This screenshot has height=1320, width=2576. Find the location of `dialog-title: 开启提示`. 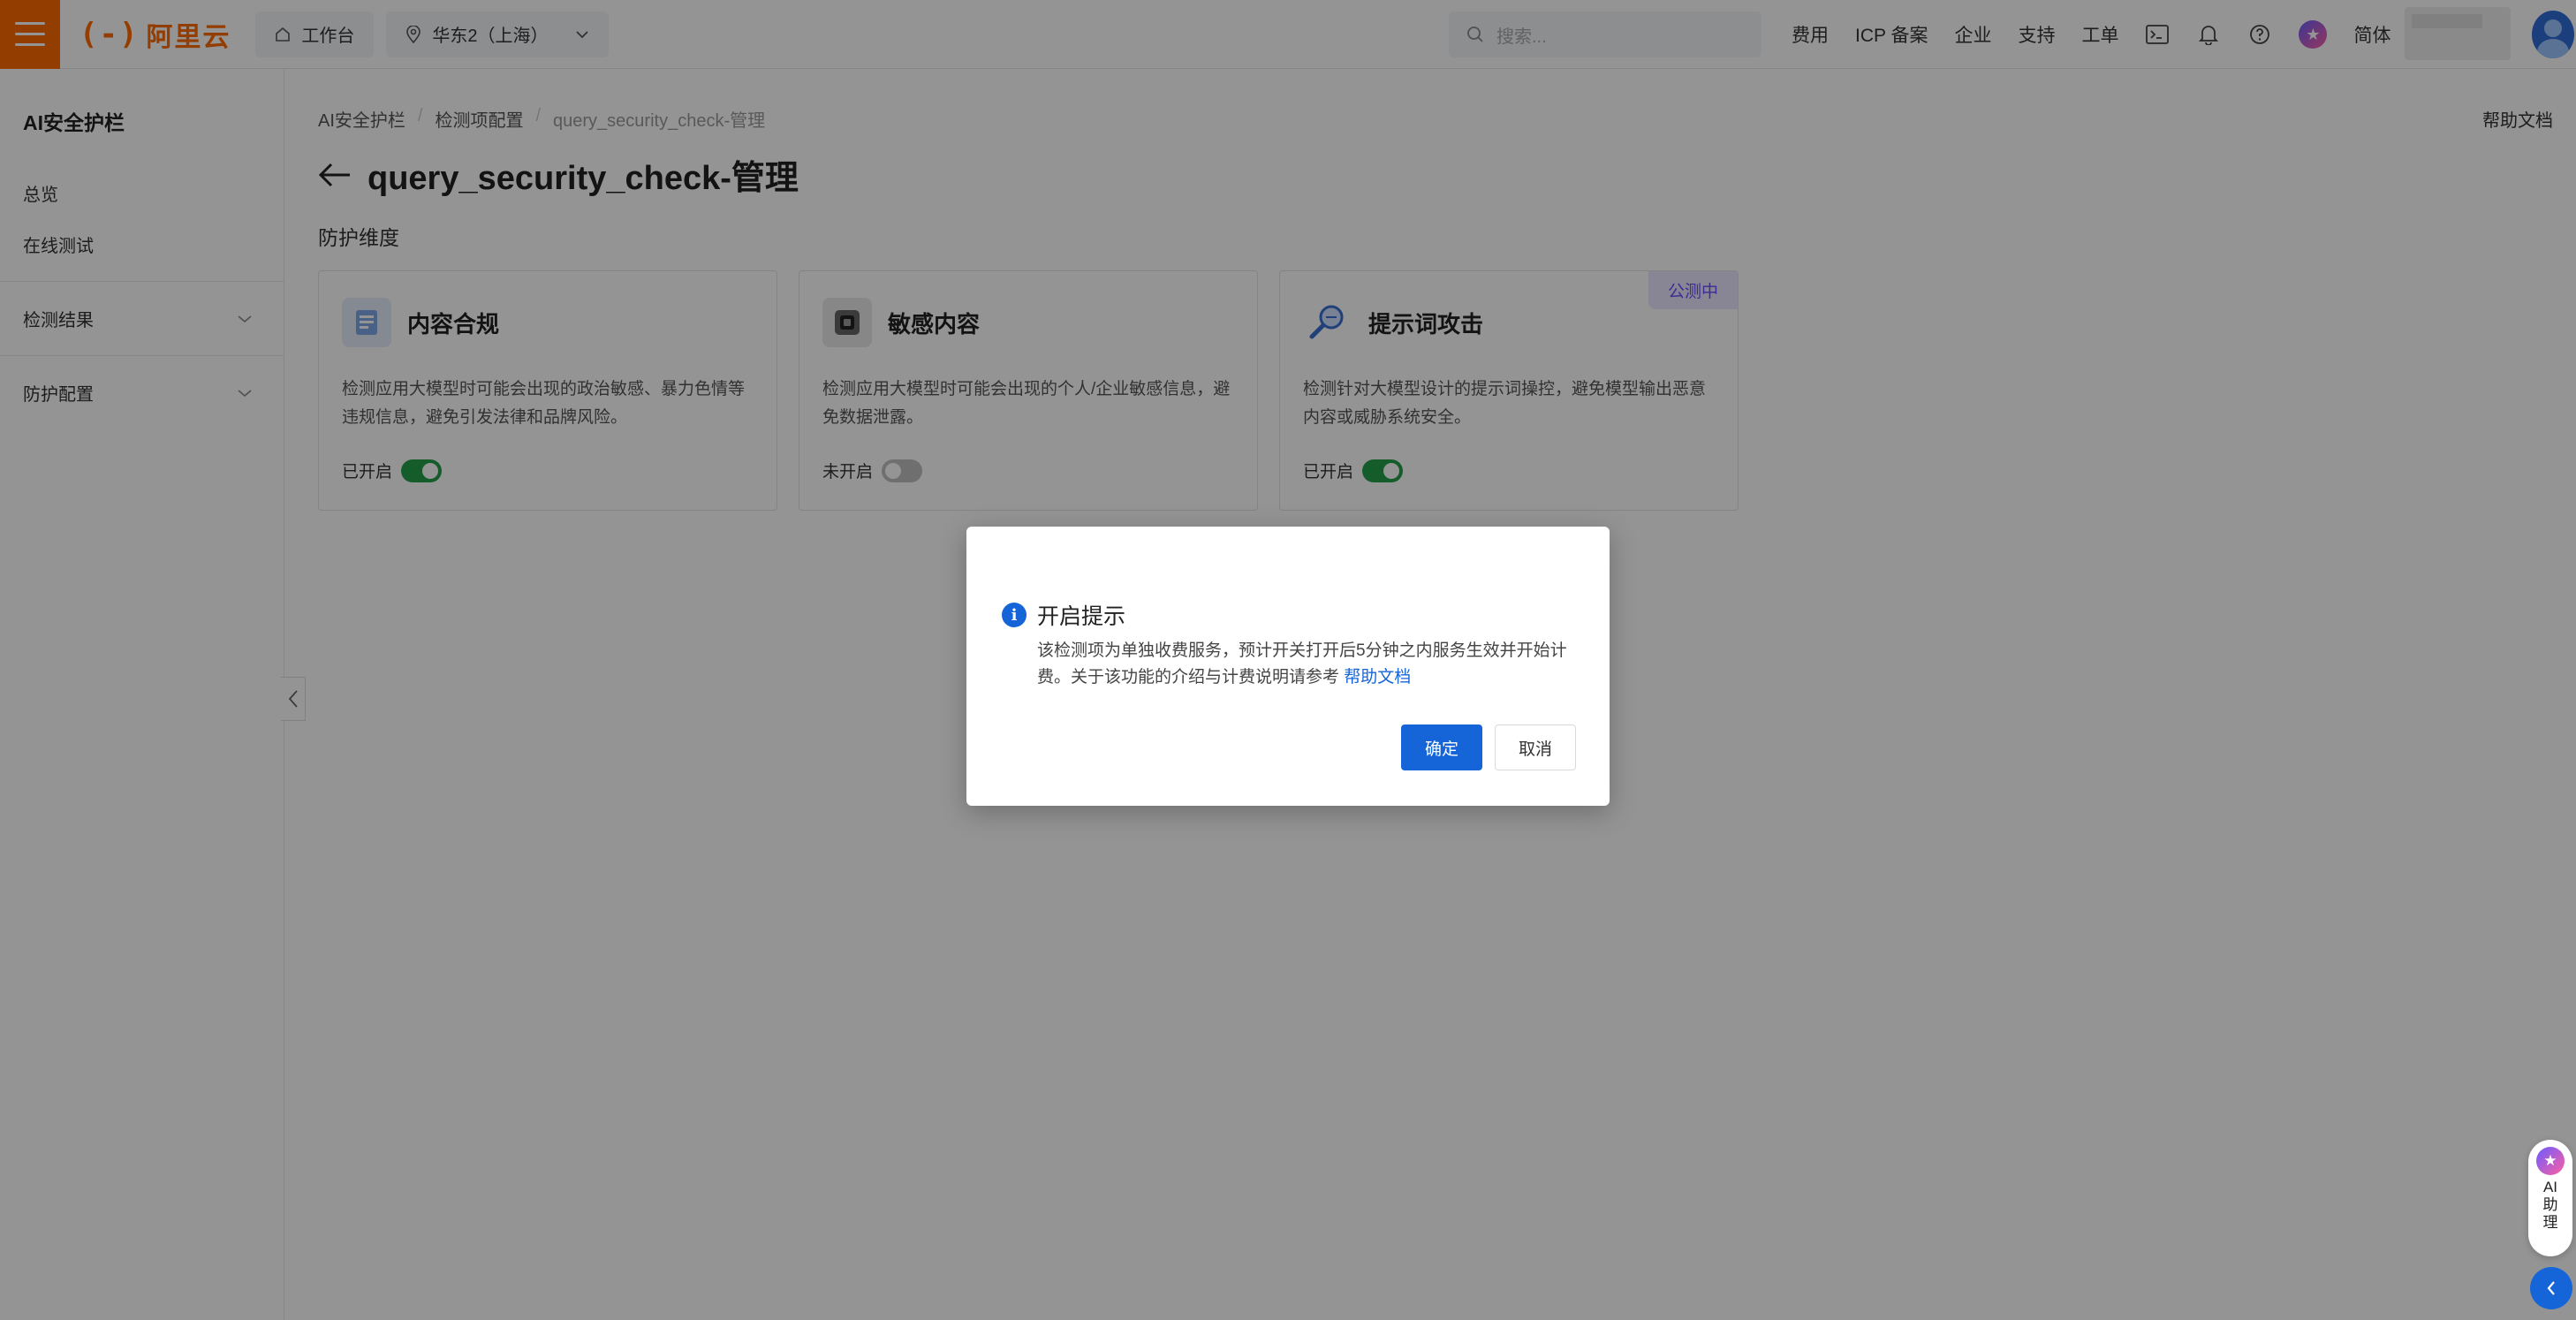

dialog-title: 开启提示 is located at coordinates (1082, 616).